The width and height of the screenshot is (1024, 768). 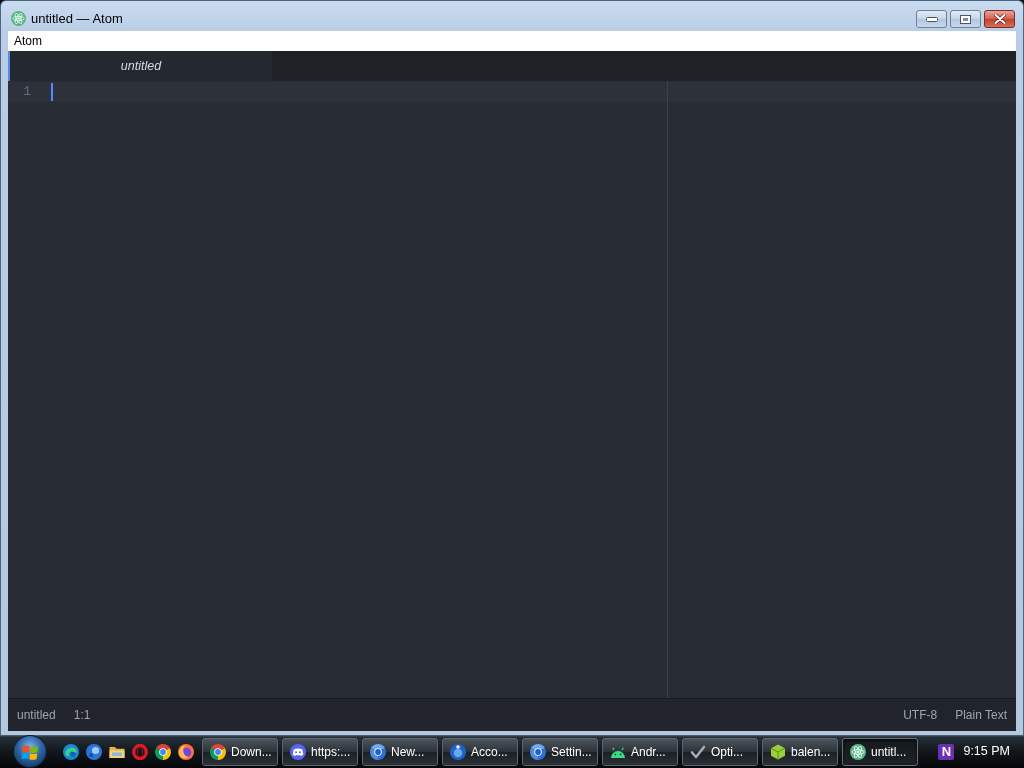 I want to click on orb-icon, so click(x=458, y=751).